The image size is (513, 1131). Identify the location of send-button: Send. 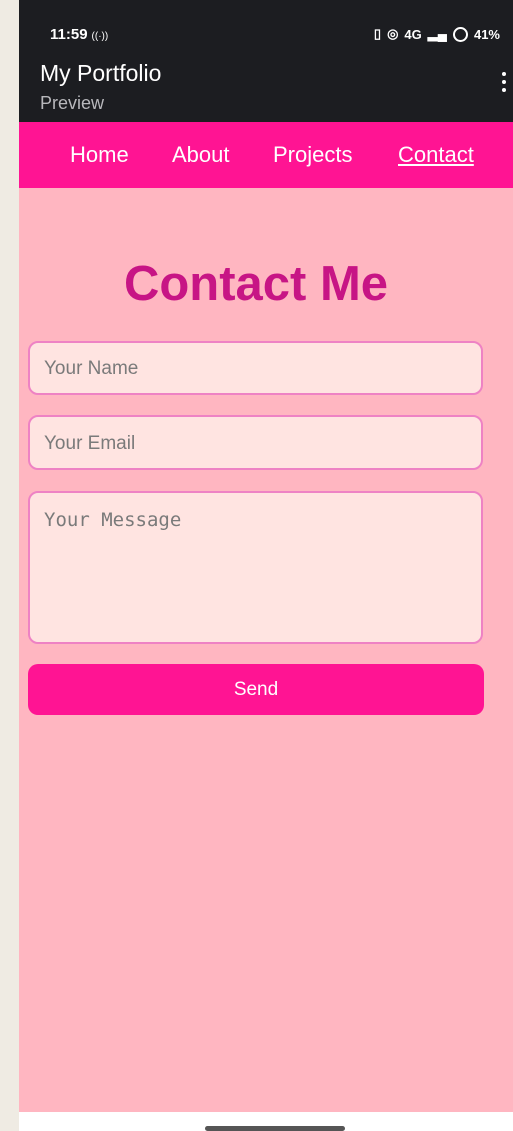
(256, 689).